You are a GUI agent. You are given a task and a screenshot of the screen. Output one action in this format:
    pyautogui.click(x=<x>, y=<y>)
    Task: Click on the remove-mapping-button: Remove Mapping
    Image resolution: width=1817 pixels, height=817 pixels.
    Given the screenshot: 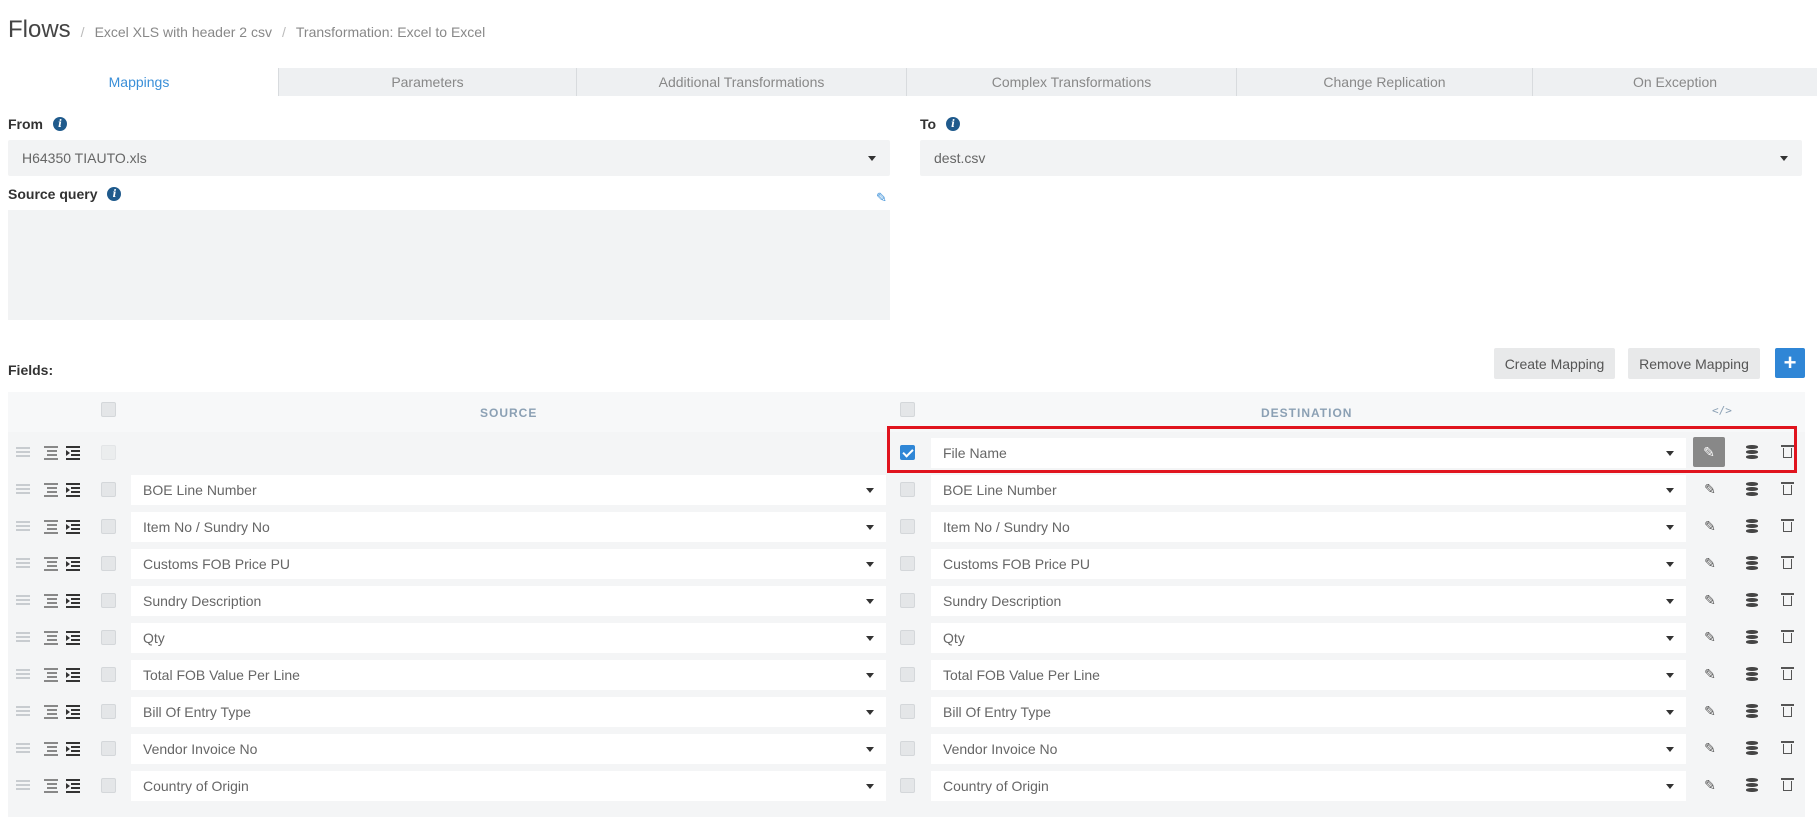 What is the action you would take?
    pyautogui.click(x=1694, y=363)
    